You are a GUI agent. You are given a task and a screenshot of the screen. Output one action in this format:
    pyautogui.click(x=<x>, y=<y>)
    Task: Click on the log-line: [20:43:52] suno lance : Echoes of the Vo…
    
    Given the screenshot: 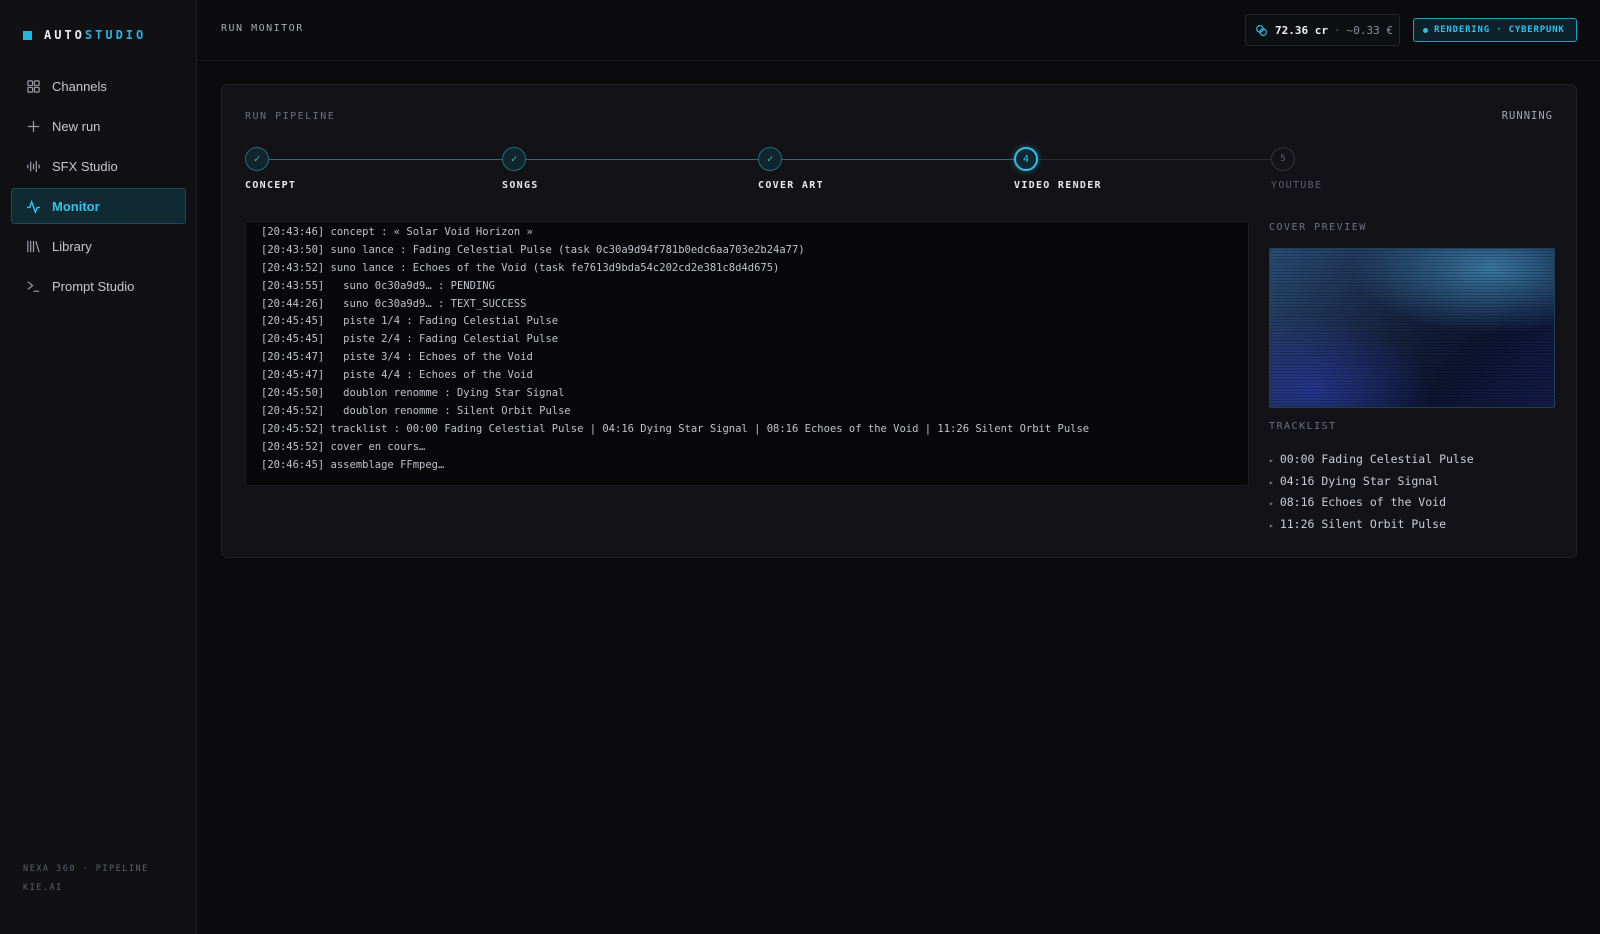 What is the action you would take?
    pyautogui.click(x=520, y=267)
    